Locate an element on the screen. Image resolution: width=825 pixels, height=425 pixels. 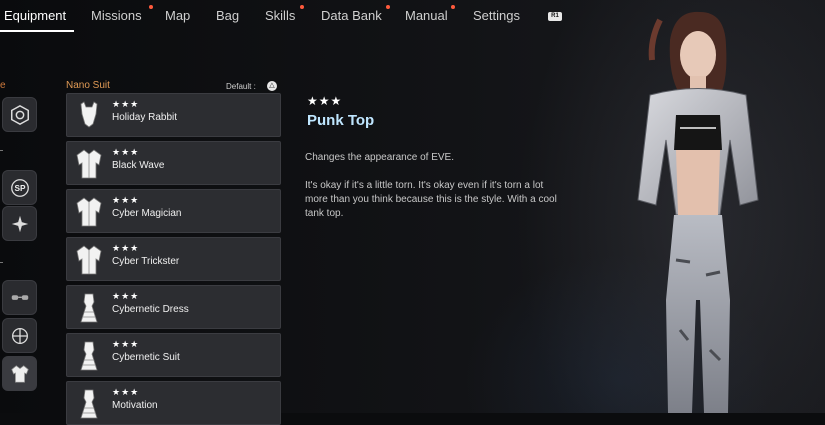
sort-button: △ is located at coordinates (272, 86).